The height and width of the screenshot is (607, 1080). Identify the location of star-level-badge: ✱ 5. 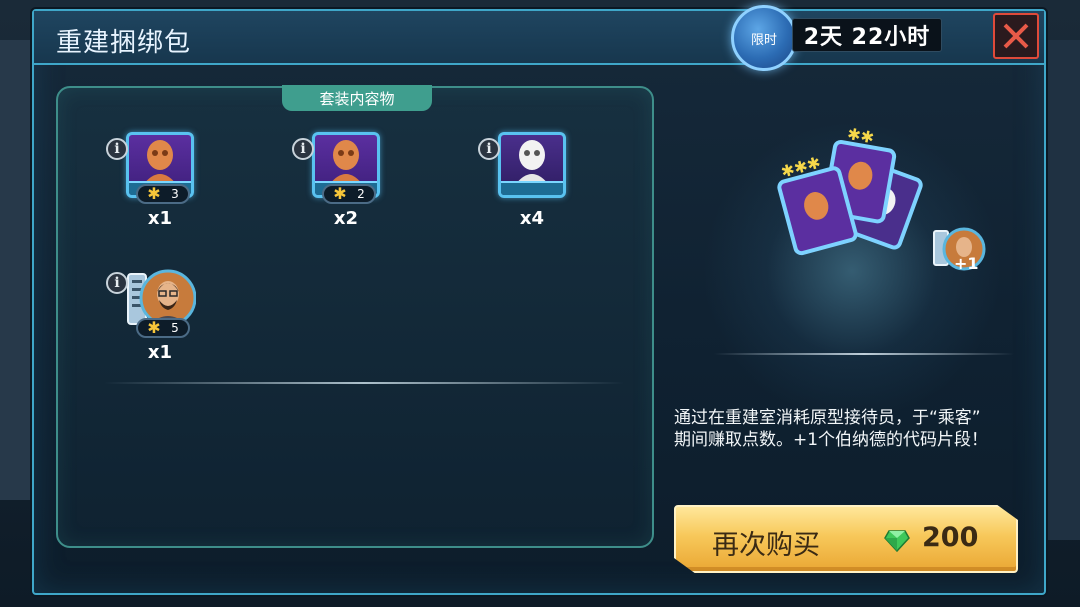
(163, 328).